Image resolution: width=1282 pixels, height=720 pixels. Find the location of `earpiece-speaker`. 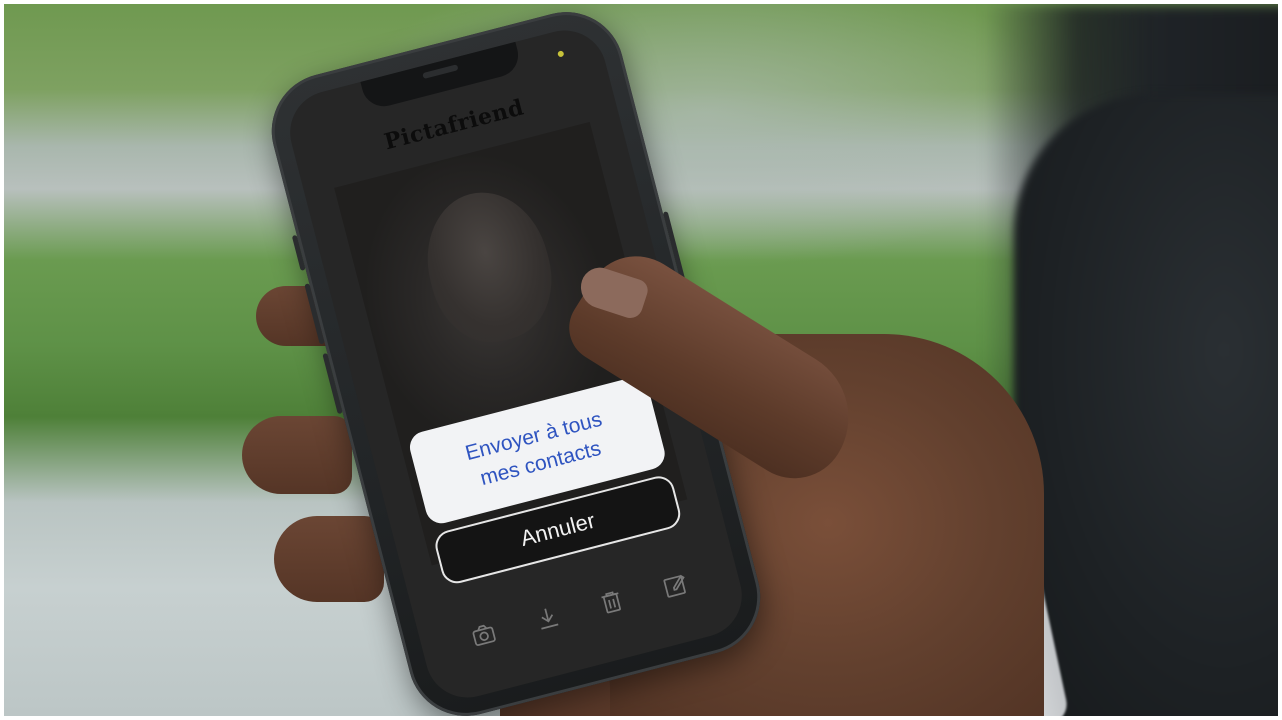

earpiece-speaker is located at coordinates (440, 72).